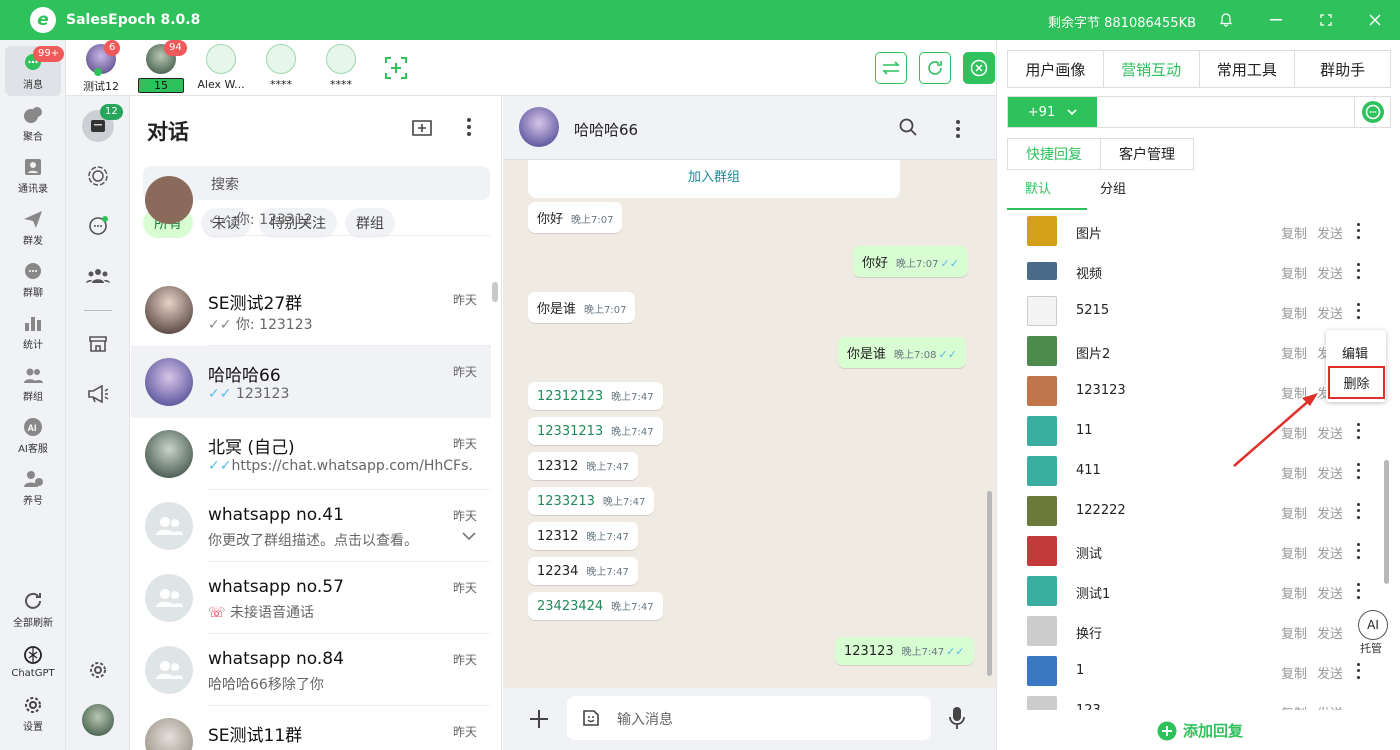 The height and width of the screenshot is (750, 1400). I want to click on nav-nurture: 养号, so click(33, 487).